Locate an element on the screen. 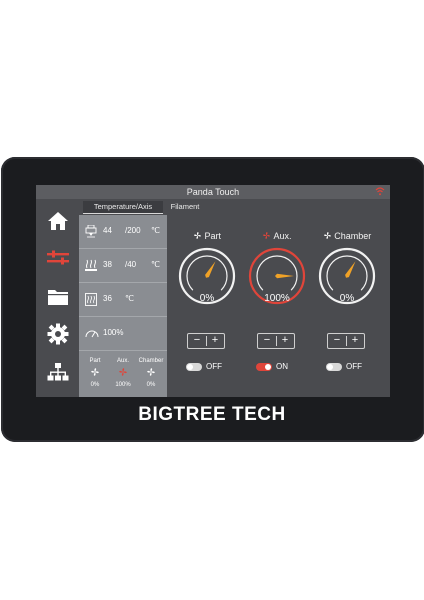 The image size is (424, 600). title-bar: Panda Touch is located at coordinates (213, 192).